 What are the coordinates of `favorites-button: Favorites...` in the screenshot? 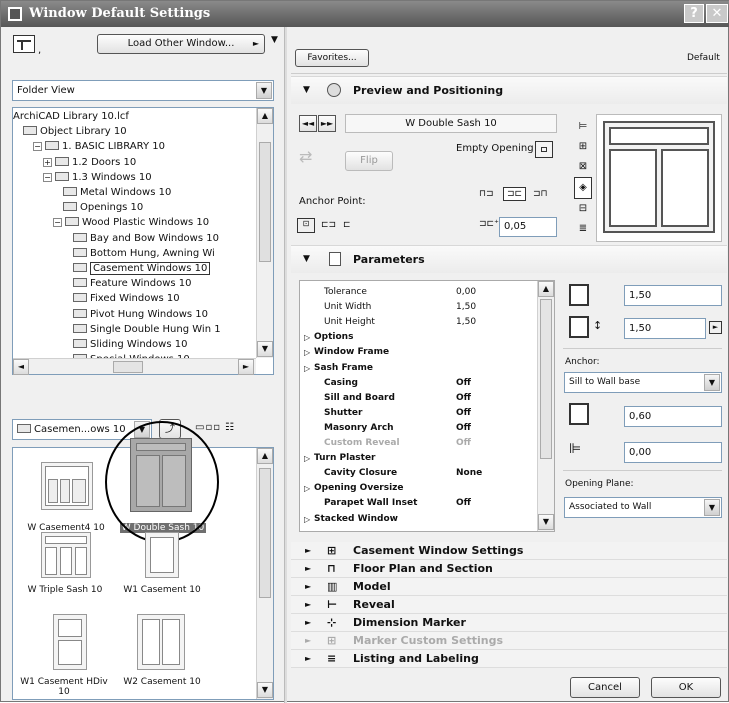 It's located at (332, 58).